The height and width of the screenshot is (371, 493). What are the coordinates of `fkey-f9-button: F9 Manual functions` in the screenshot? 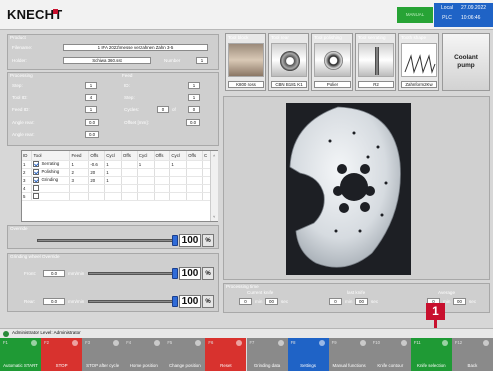 It's located at (349, 354).